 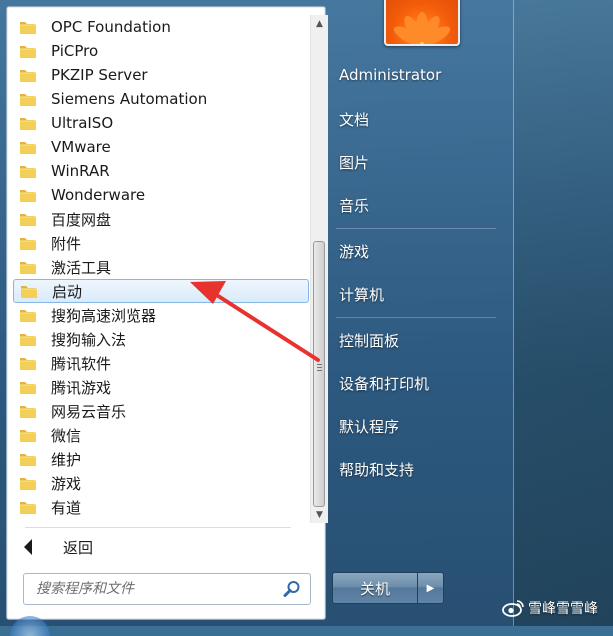 I want to click on program-folder-label: Wonderware, so click(x=98, y=195).